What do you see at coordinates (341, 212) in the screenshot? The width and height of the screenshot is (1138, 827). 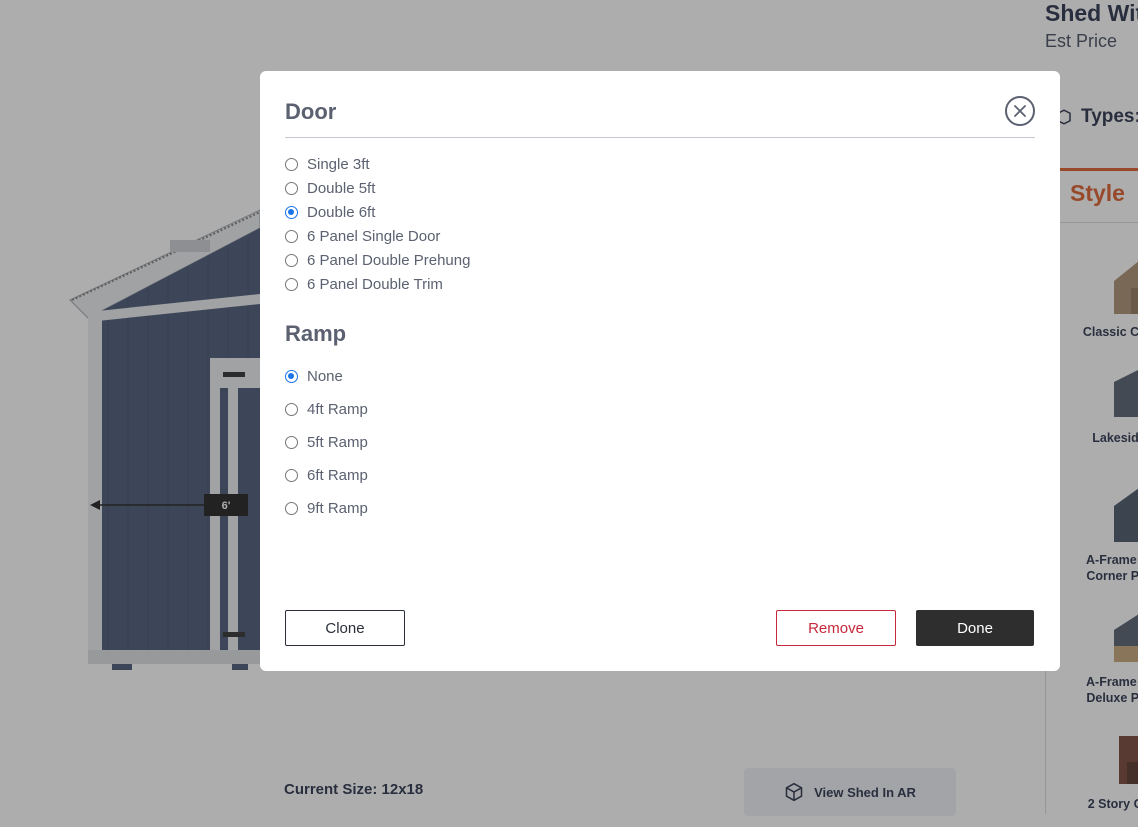 I see `option-label: Double 6ft` at bounding box center [341, 212].